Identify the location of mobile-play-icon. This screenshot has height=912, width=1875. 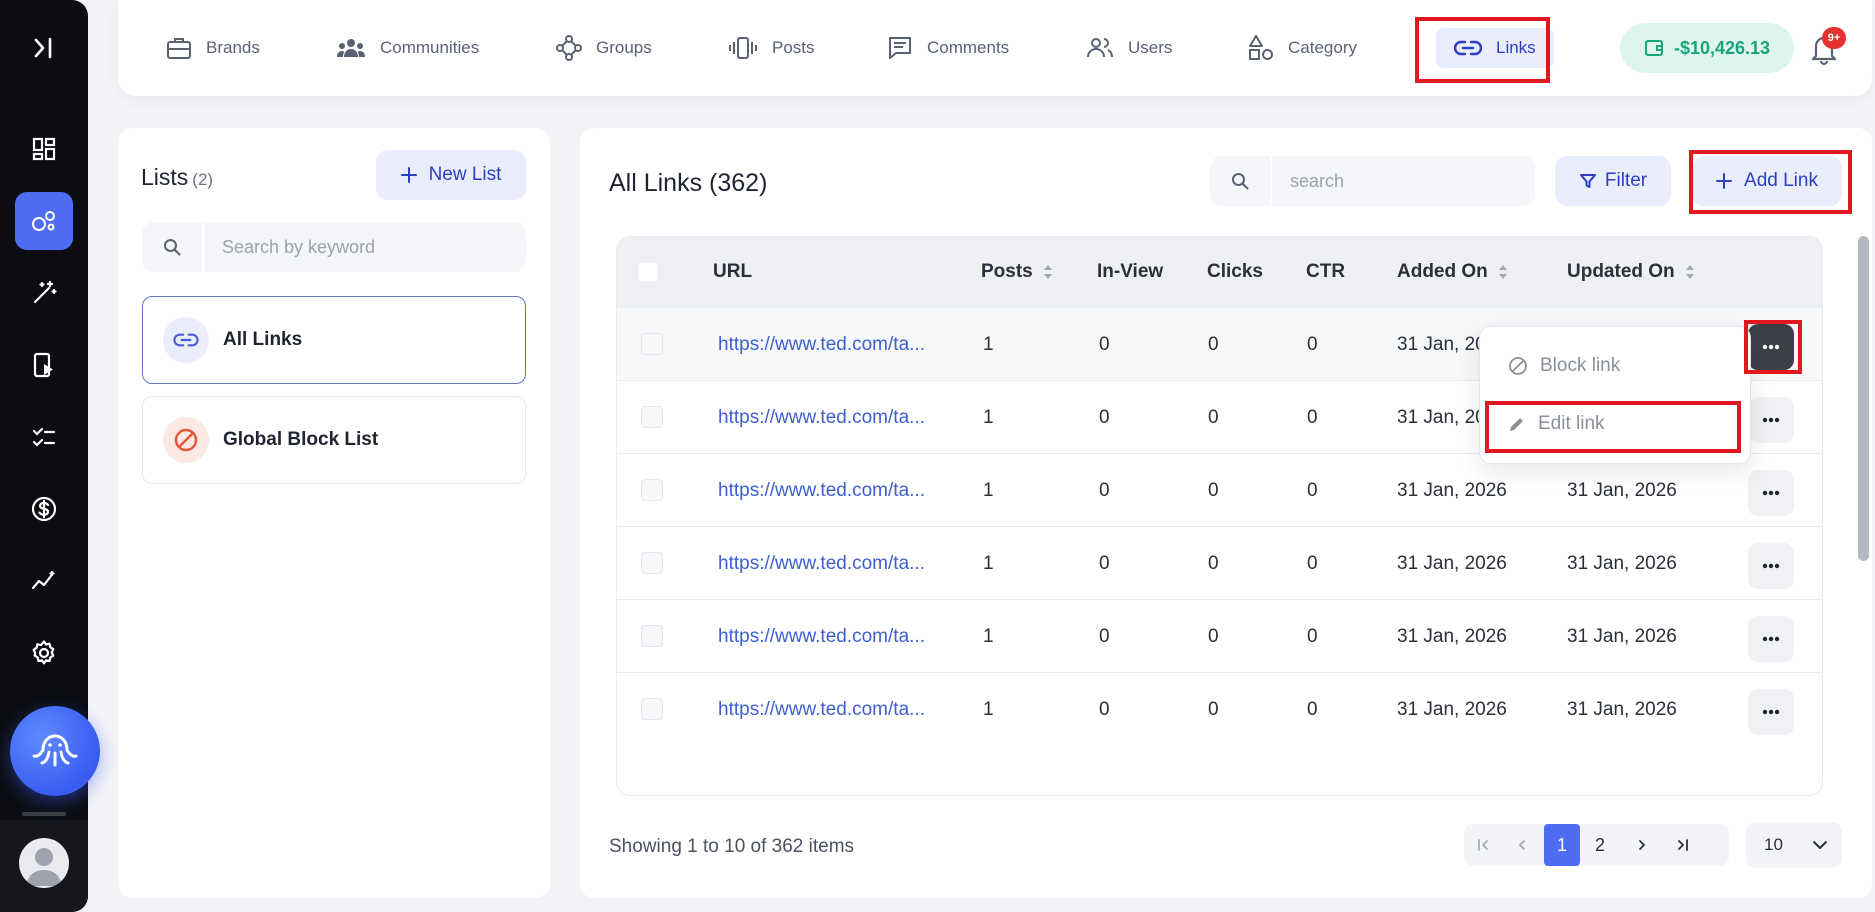
(44, 365).